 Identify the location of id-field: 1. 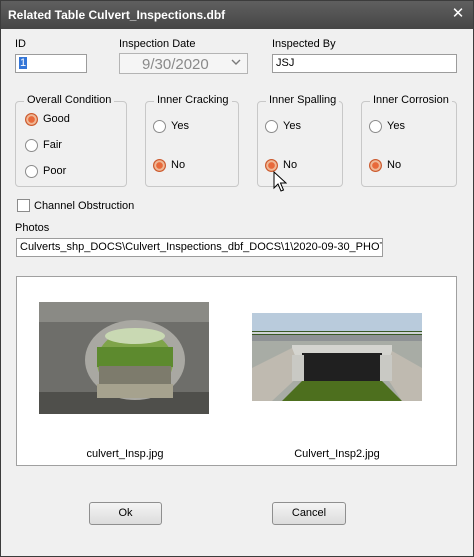
(51, 63).